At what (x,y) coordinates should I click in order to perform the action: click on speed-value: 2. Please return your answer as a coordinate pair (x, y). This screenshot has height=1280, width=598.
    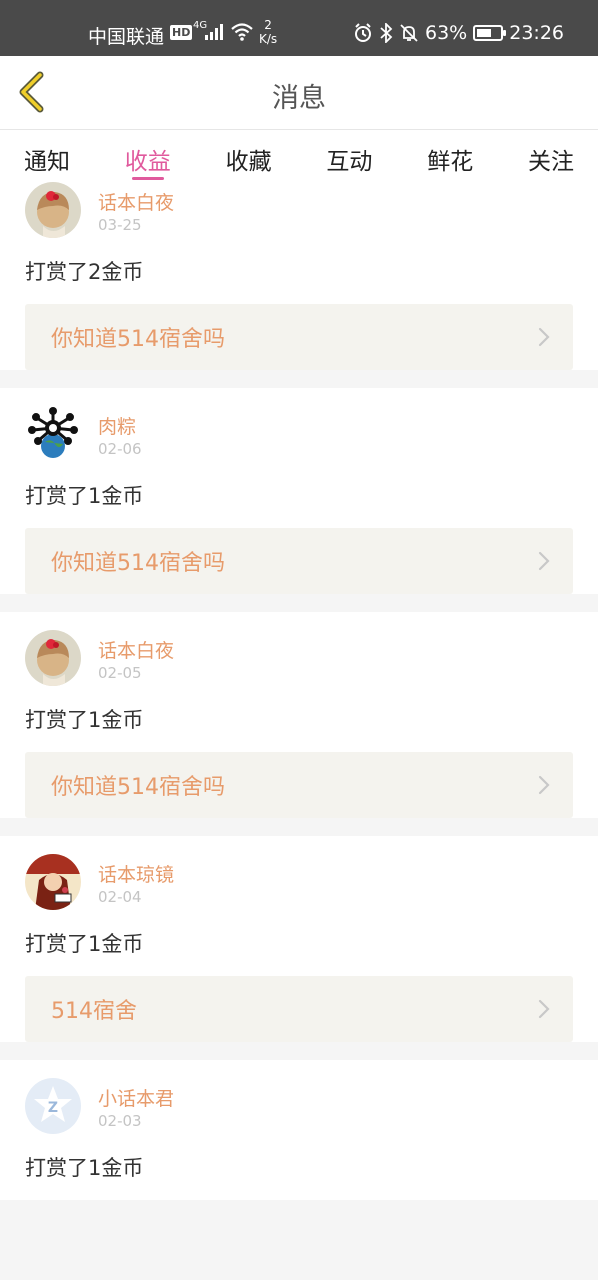
    Looking at the image, I should click on (268, 25).